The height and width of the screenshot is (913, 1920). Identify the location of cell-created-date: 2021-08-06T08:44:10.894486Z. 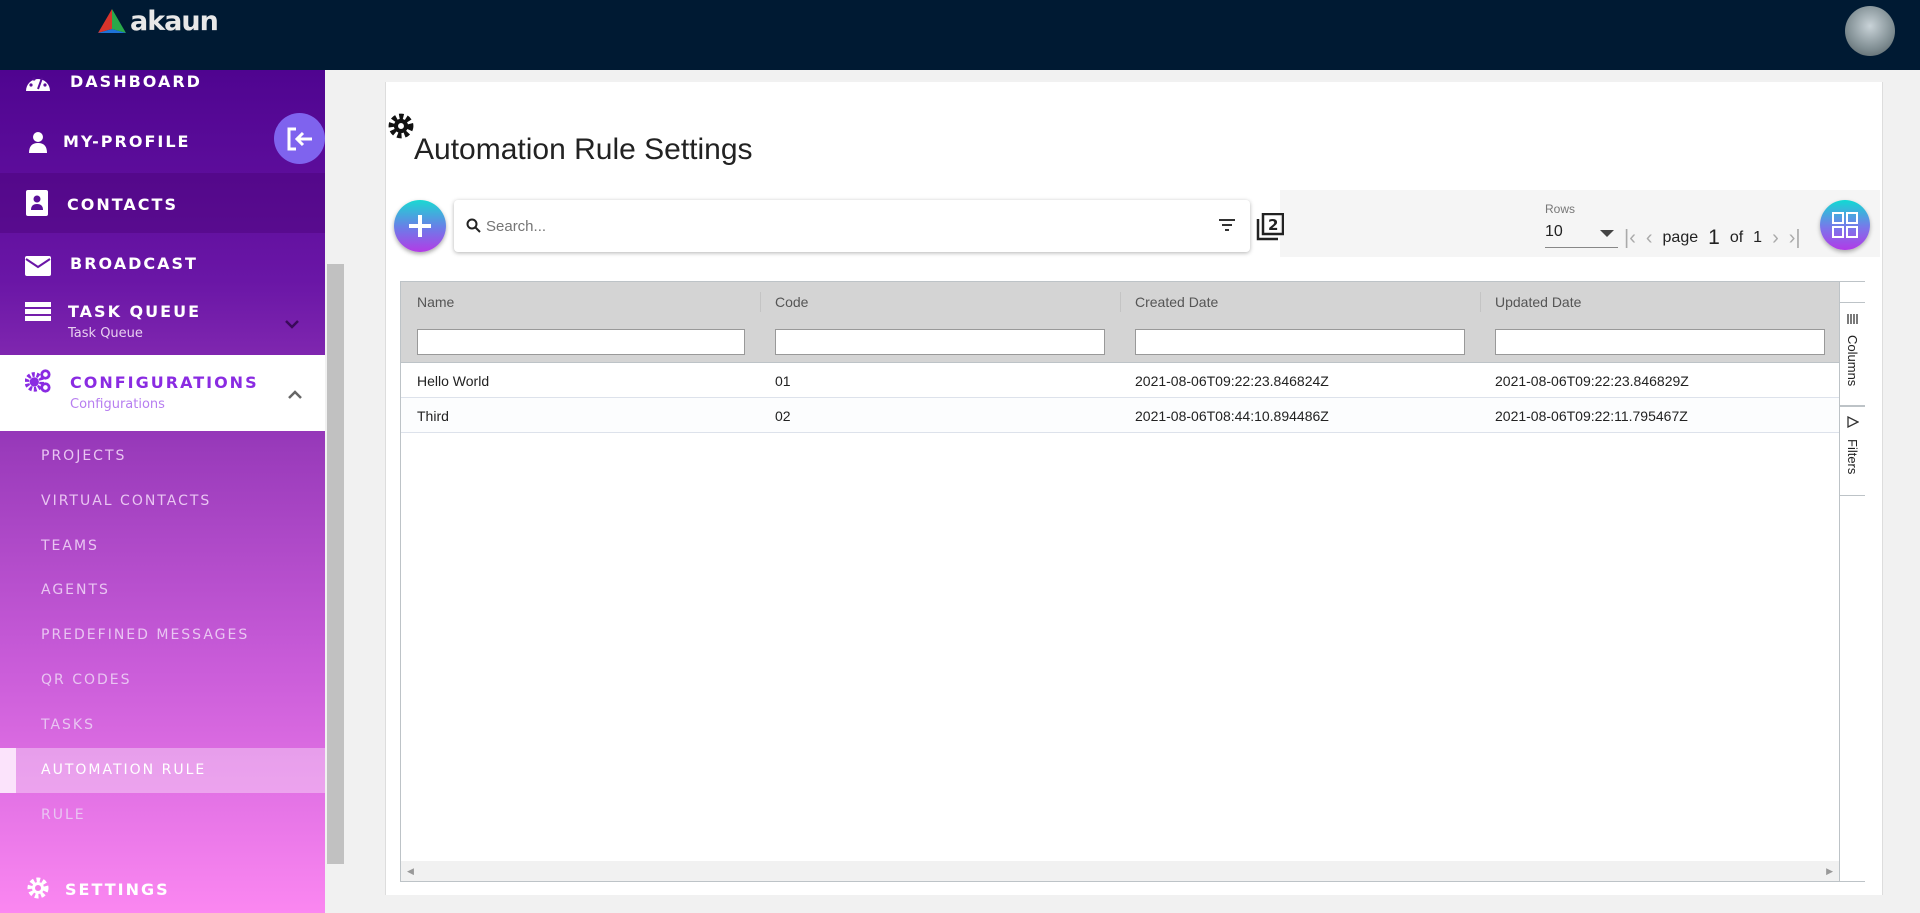
(1232, 416).